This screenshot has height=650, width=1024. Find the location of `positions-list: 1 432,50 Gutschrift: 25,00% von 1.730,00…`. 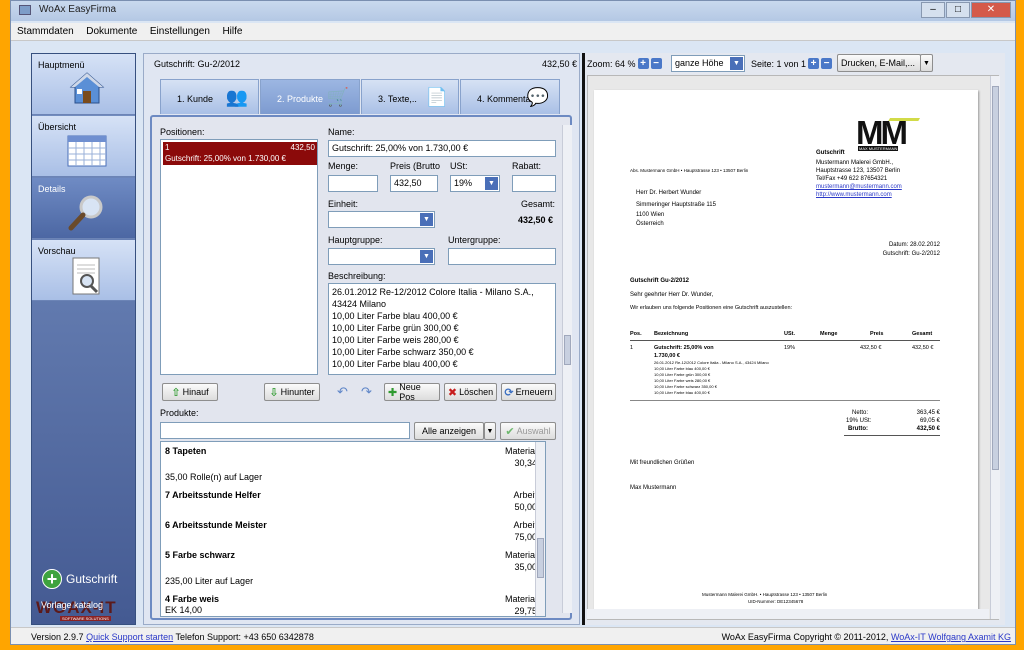

positions-list: 1 432,50 Gutschrift: 25,00% von 1.730,00… is located at coordinates (239, 257).